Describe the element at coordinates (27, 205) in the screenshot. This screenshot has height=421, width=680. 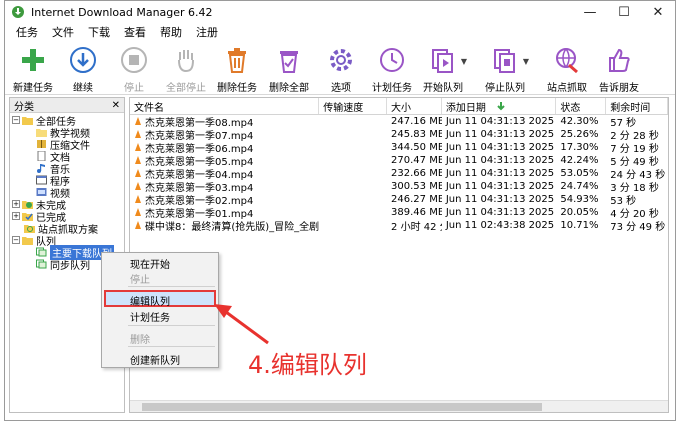
I see `folder-progress-icon` at that location.